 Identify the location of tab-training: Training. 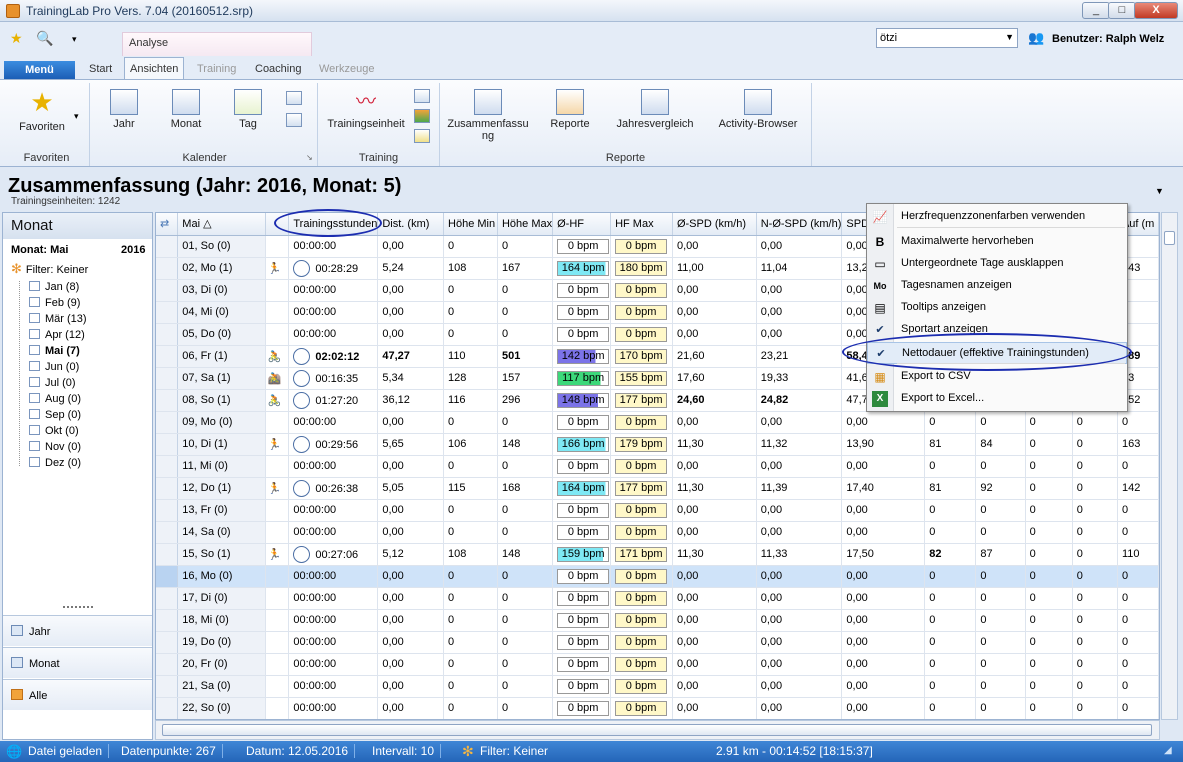
(216, 69).